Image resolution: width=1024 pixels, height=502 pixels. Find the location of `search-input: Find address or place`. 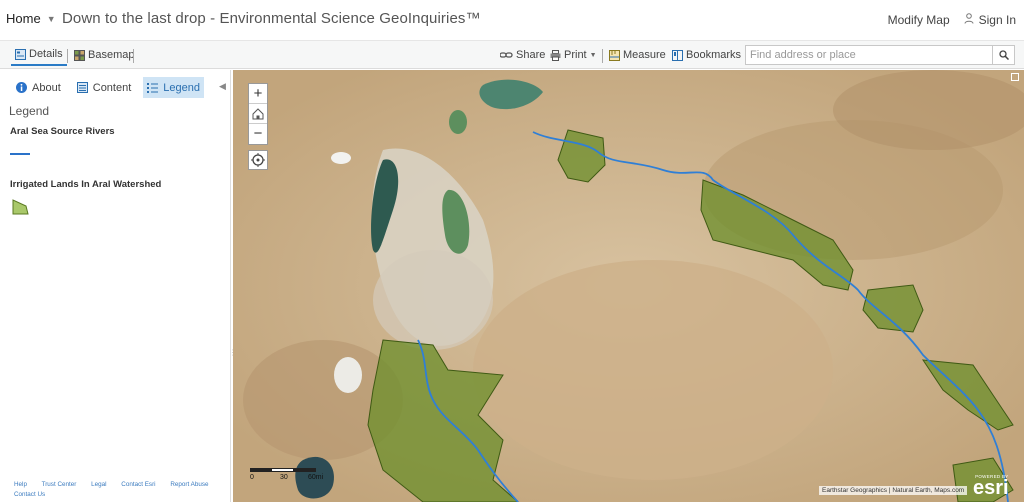

search-input: Find address or place is located at coordinates (869, 55).